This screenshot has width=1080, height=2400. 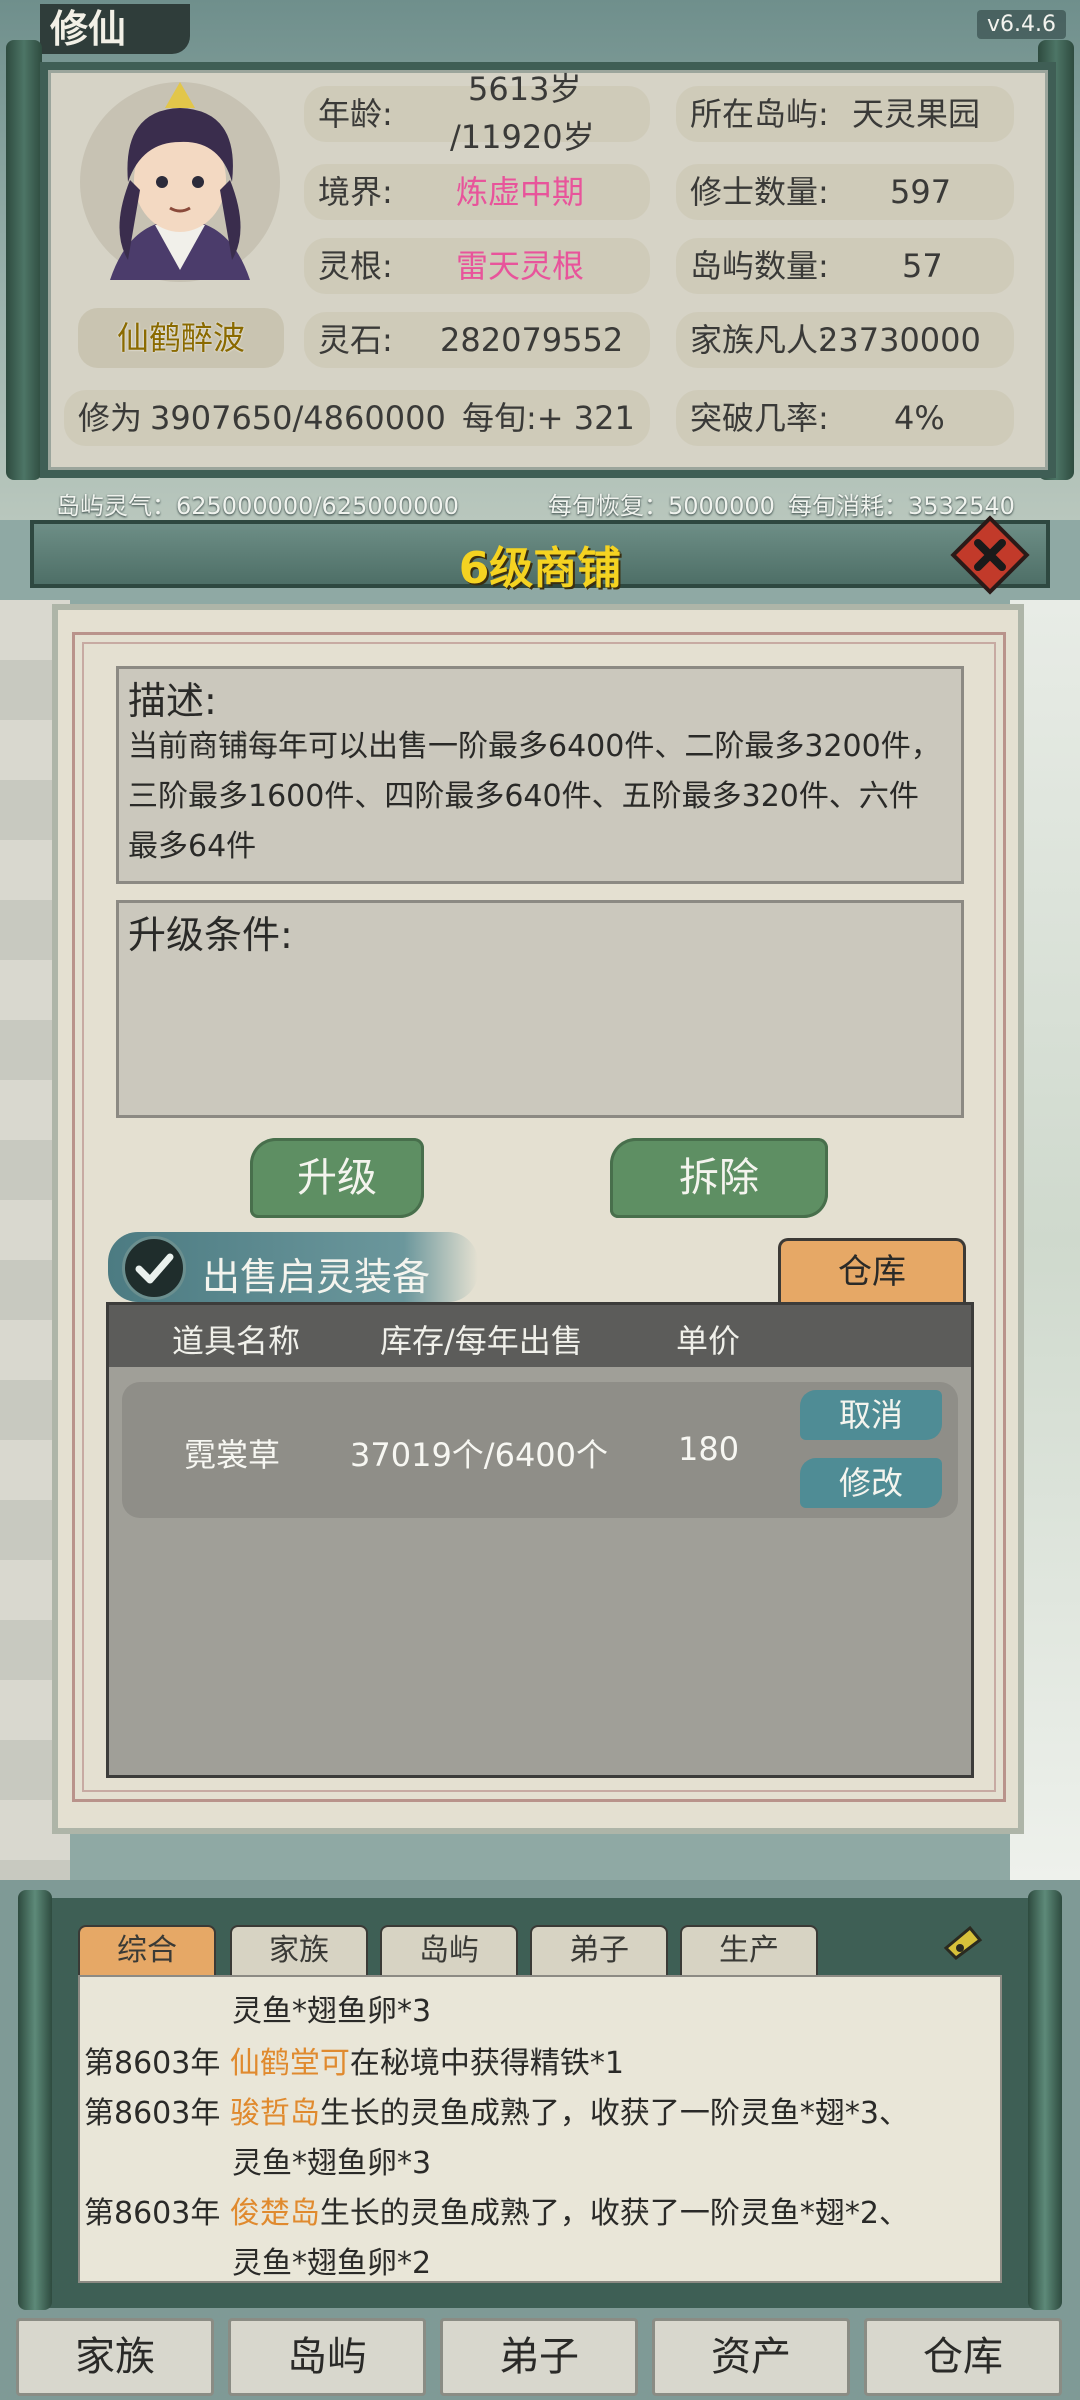 What do you see at coordinates (916, 114) in the screenshot?
I see `location-value: 天灵果园` at bounding box center [916, 114].